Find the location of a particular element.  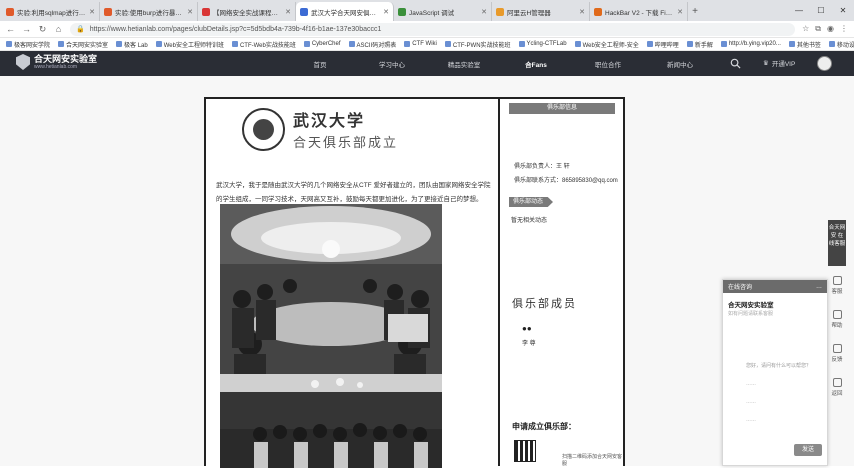

bookmark-item: 哔哩哔哩 is located at coordinates (662, 44).